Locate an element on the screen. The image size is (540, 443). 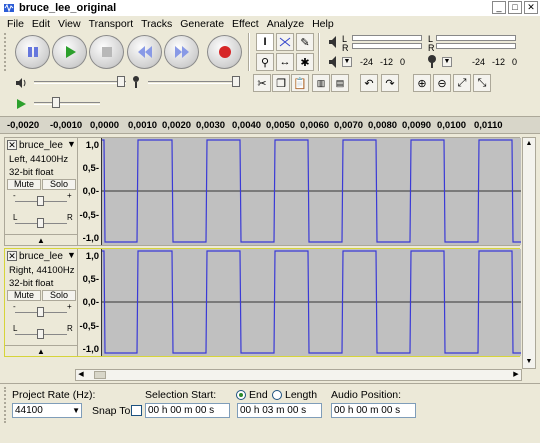
ruler-tick: 0,0020 is located at coordinates (177, 125).